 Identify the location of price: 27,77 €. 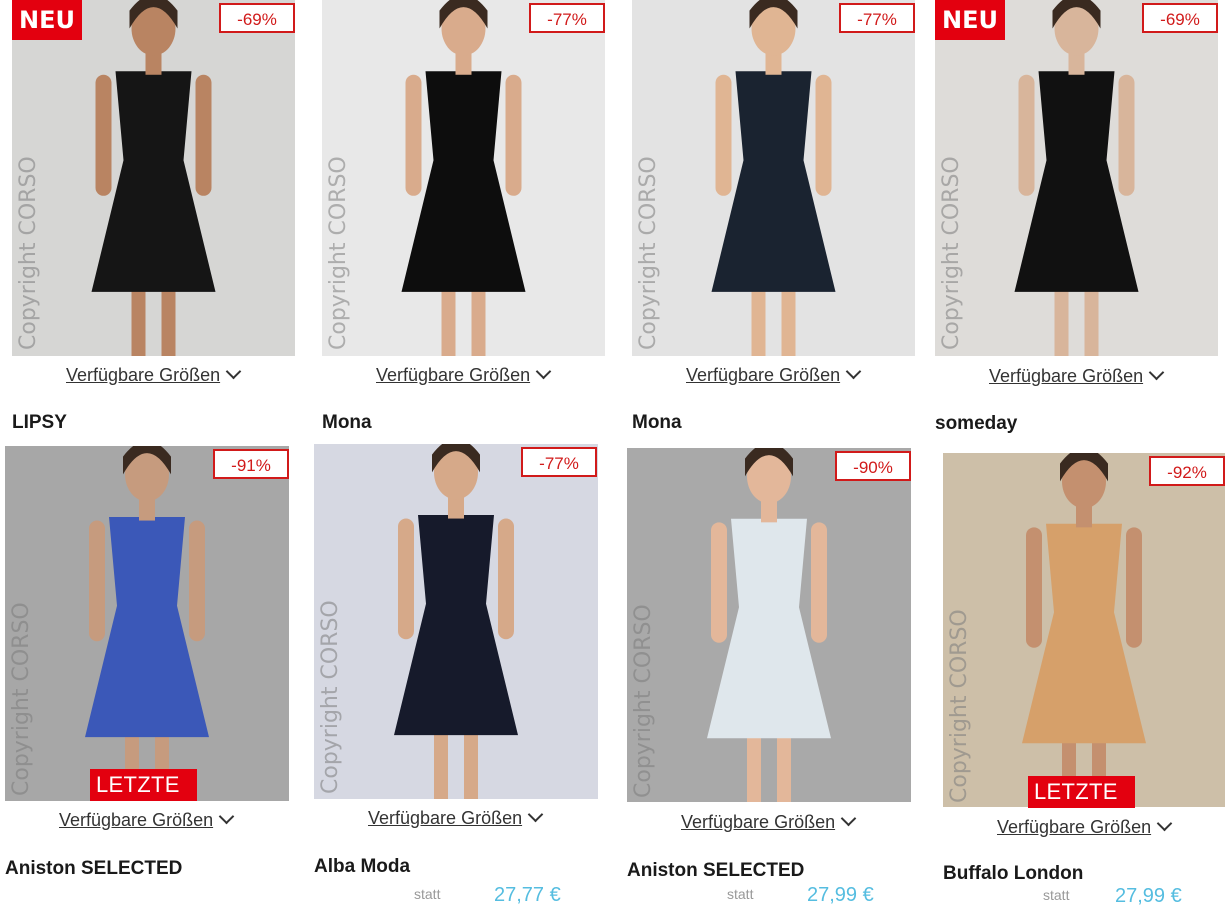
(527, 895).